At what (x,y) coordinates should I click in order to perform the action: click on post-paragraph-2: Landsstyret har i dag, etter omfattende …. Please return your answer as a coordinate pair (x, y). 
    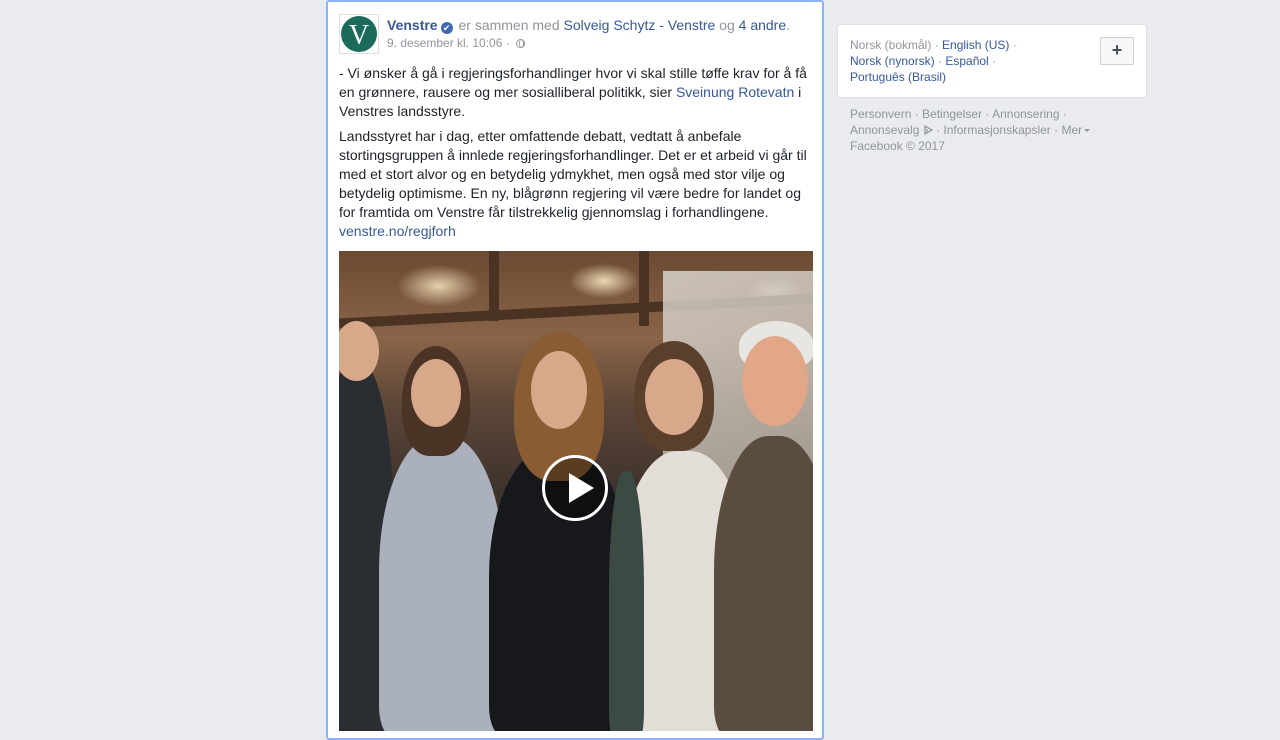
    Looking at the image, I should click on (575, 184).